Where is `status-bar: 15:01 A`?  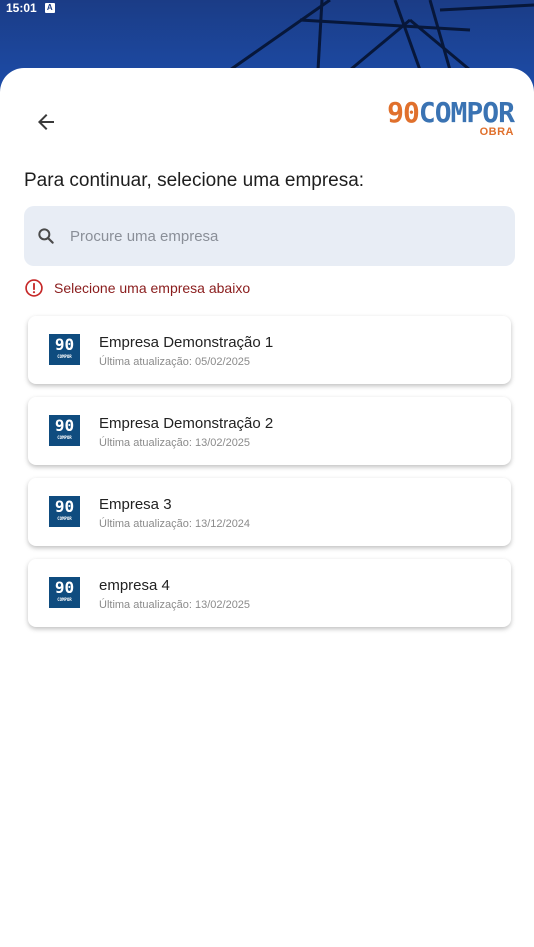 status-bar: 15:01 A is located at coordinates (267, 8).